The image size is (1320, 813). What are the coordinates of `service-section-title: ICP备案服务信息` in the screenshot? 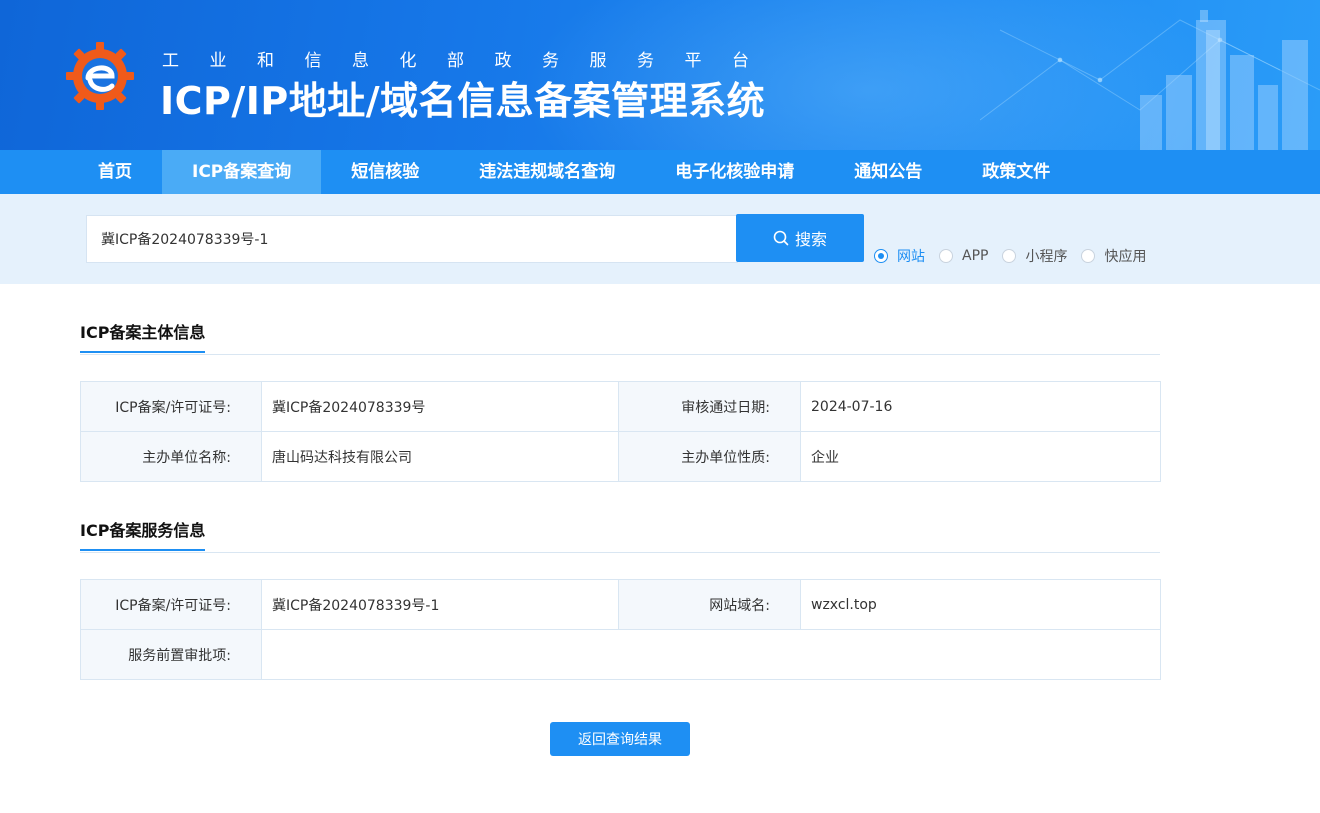 It's located at (143, 534).